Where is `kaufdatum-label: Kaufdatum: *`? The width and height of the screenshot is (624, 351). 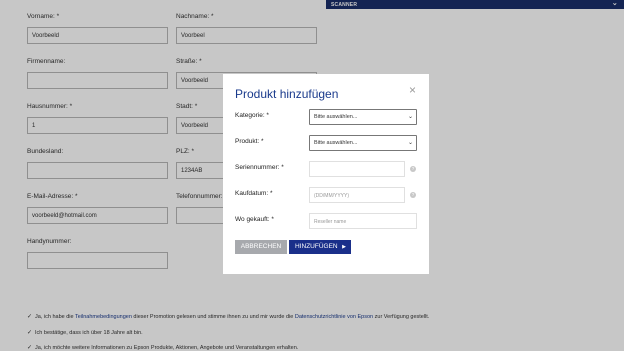
kaufdatum-label: Kaufdatum: * is located at coordinates (254, 193).